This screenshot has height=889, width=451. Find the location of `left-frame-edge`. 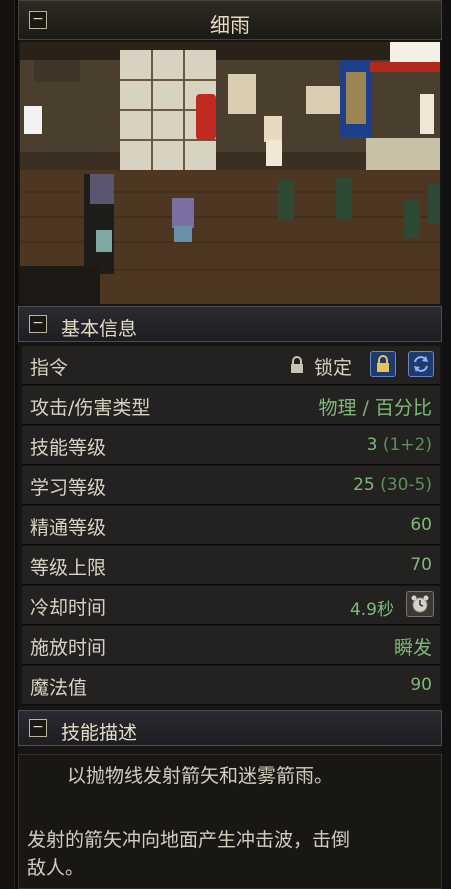

left-frame-edge is located at coordinates (7, 444).